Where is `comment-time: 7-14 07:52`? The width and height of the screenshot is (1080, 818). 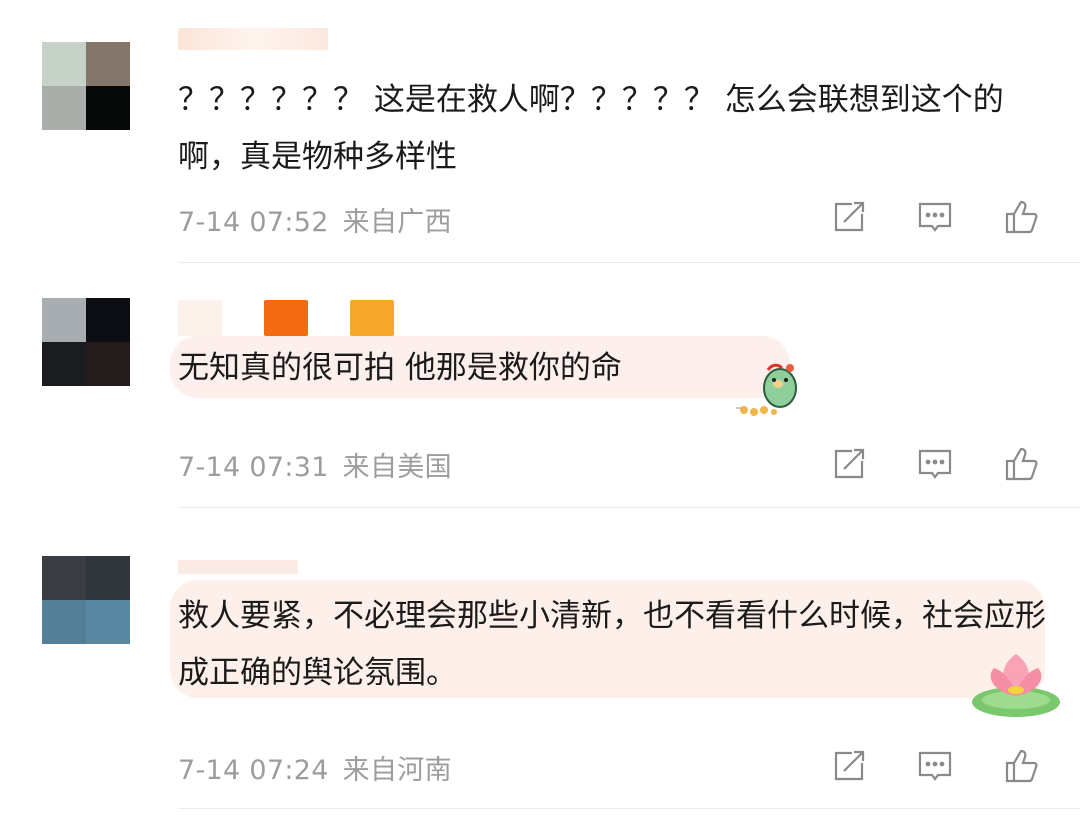
comment-time: 7-14 07:52 is located at coordinates (253, 222).